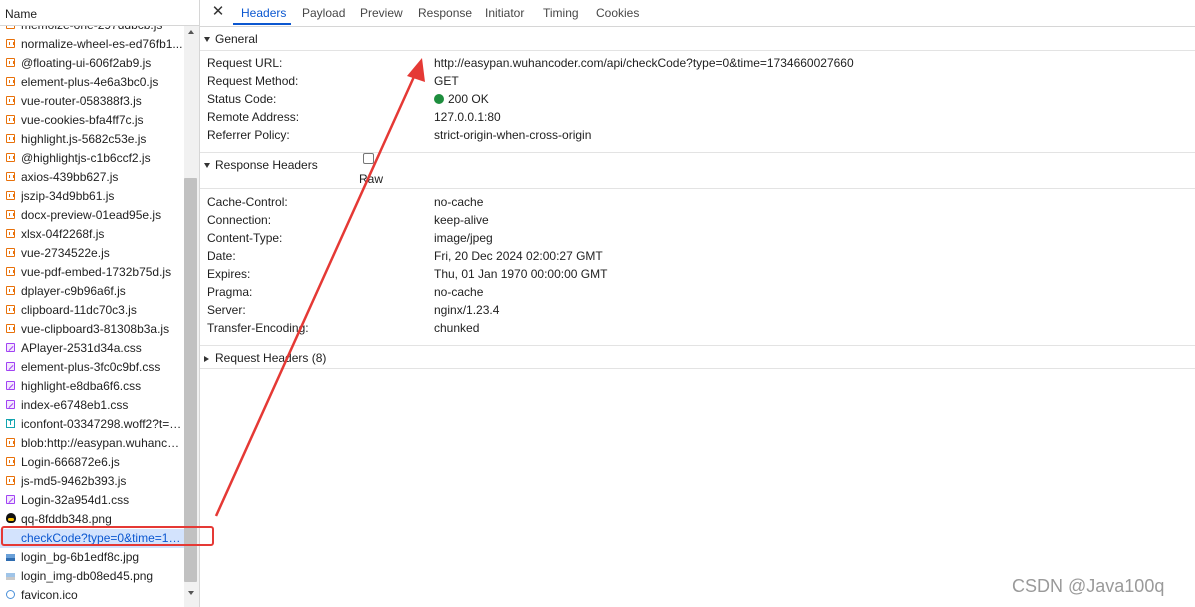  I want to click on request-row: vue-cookies-bfa4ff7c.js, so click(92, 120).